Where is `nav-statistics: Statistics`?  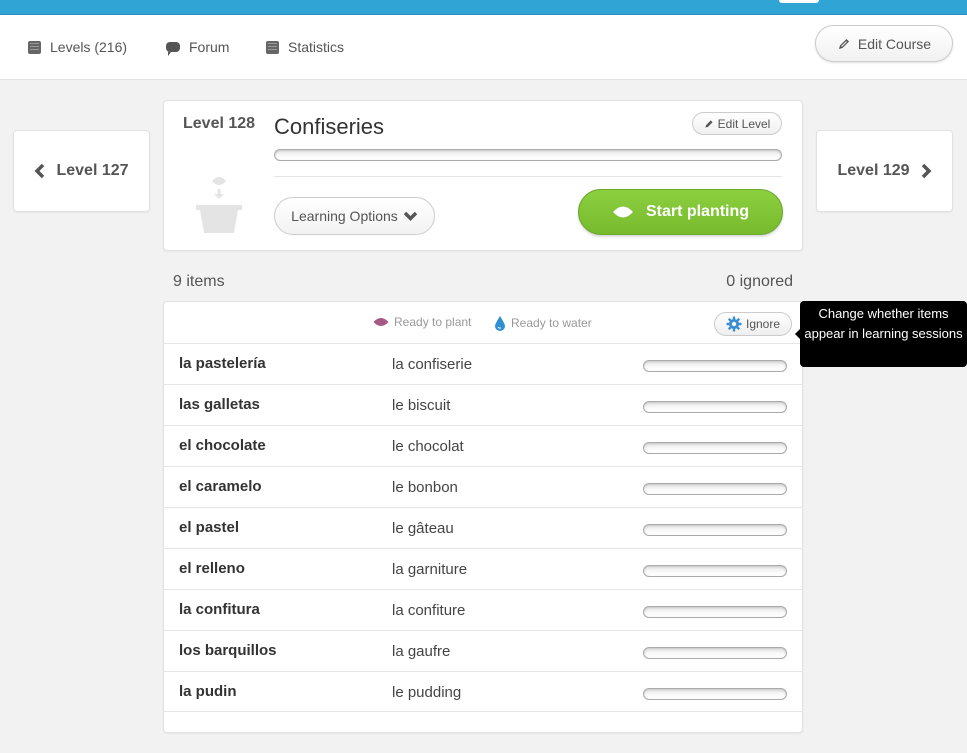
nav-statistics: Statistics is located at coordinates (305, 47).